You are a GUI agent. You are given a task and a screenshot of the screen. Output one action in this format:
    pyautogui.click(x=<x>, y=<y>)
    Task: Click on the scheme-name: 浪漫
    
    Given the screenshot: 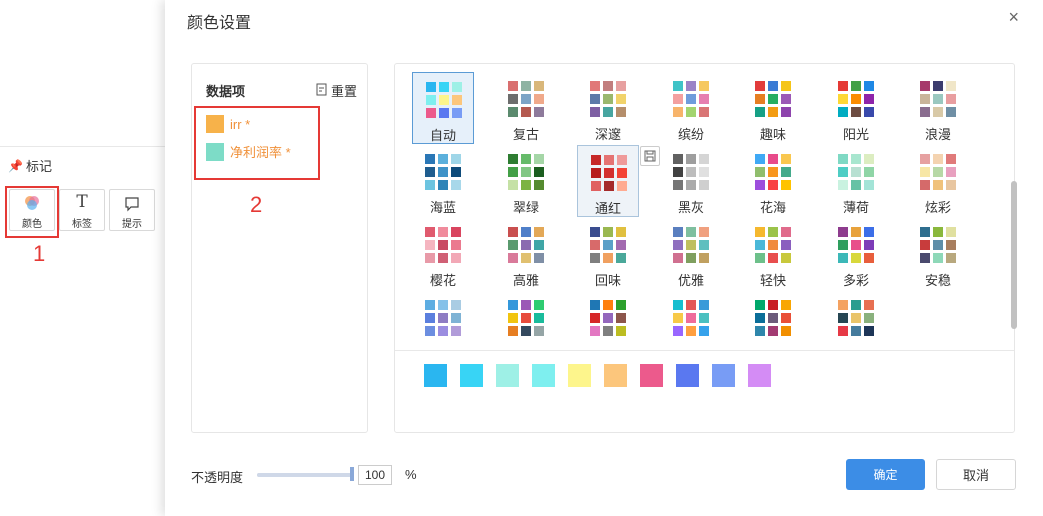 What is the action you would take?
    pyautogui.click(x=937, y=134)
    